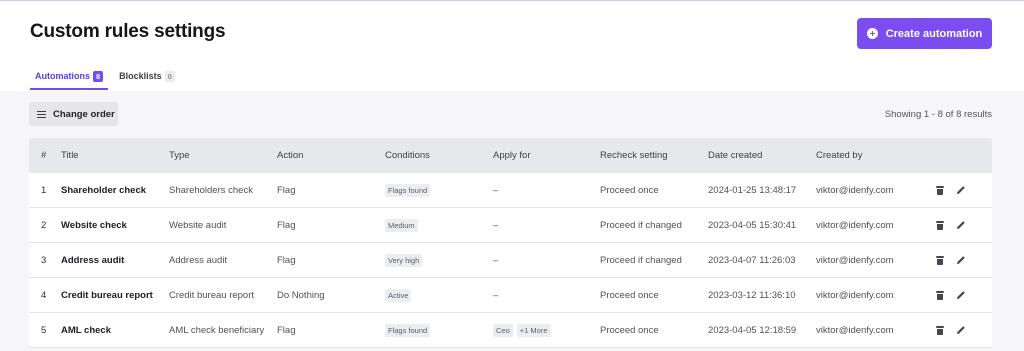 The image size is (1024, 351). What do you see at coordinates (439, 225) in the screenshot?
I see `conditions-cell: Medium` at bounding box center [439, 225].